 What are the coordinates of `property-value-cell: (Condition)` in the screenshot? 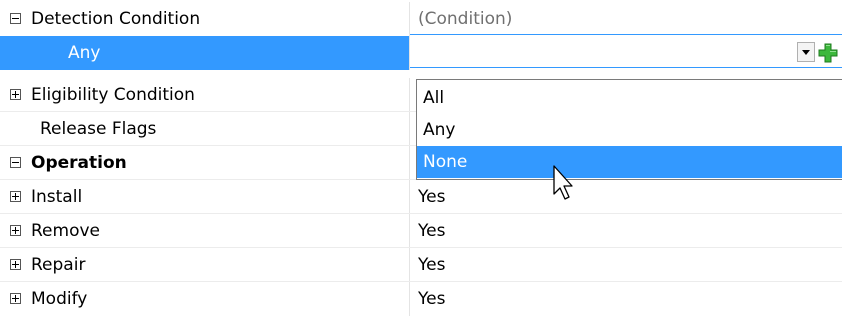 It's located at (626, 19).